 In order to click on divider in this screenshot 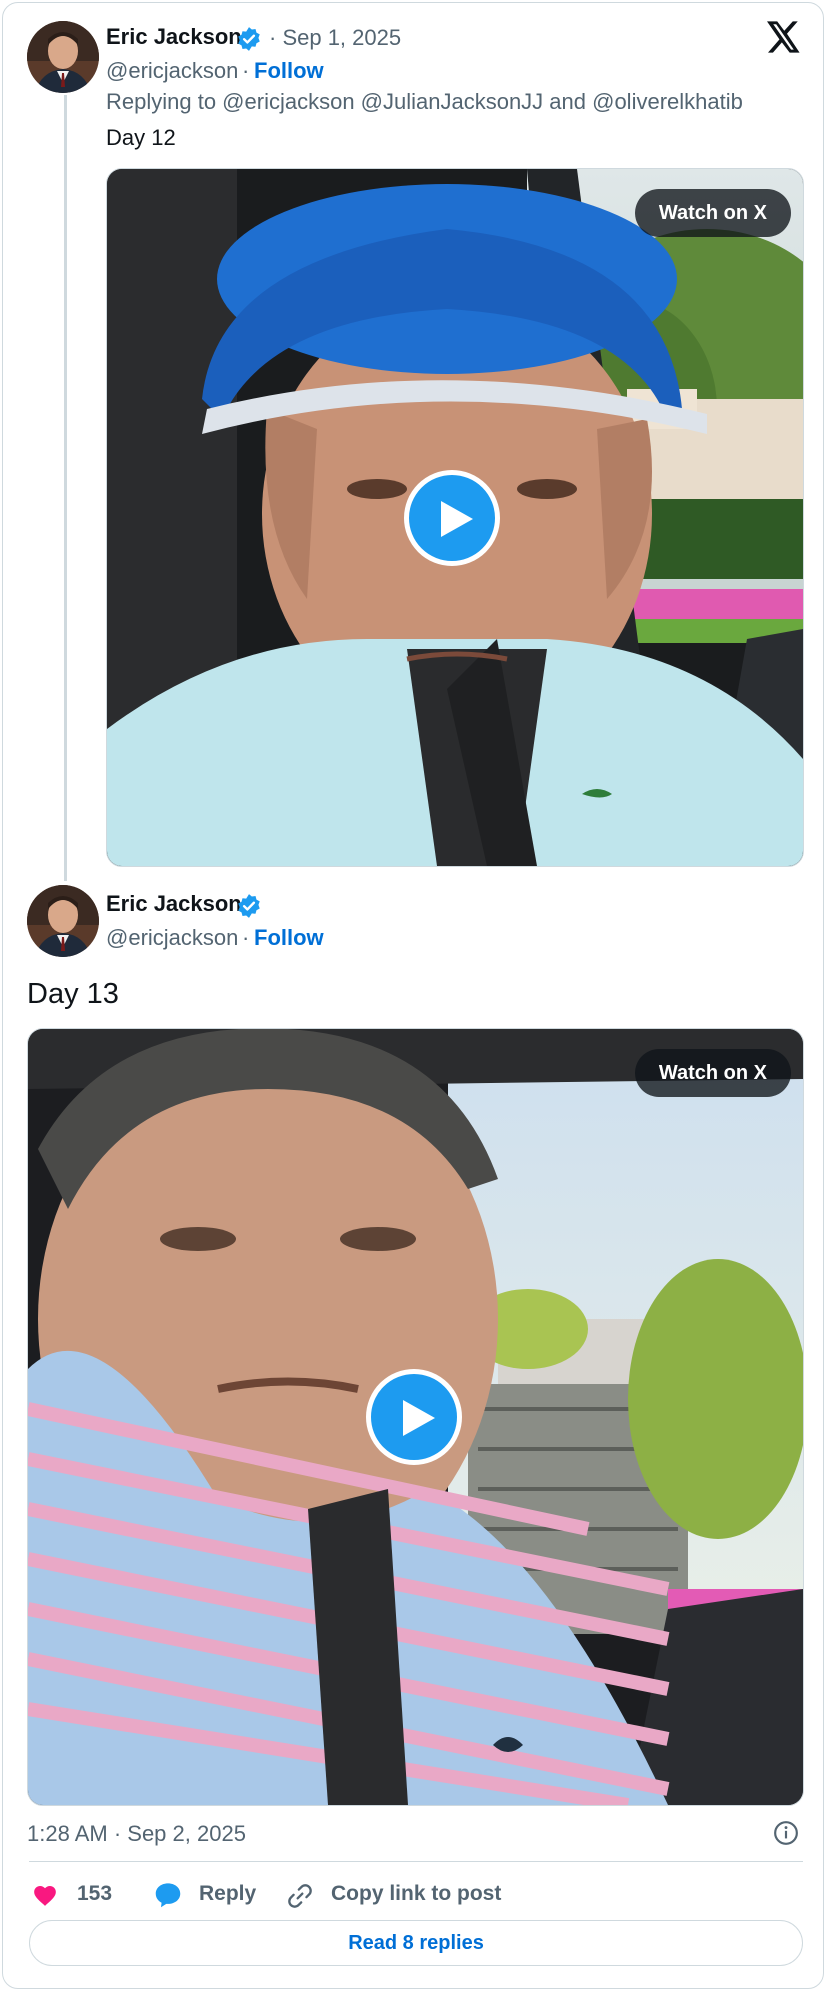, I will do `click(416, 1861)`.